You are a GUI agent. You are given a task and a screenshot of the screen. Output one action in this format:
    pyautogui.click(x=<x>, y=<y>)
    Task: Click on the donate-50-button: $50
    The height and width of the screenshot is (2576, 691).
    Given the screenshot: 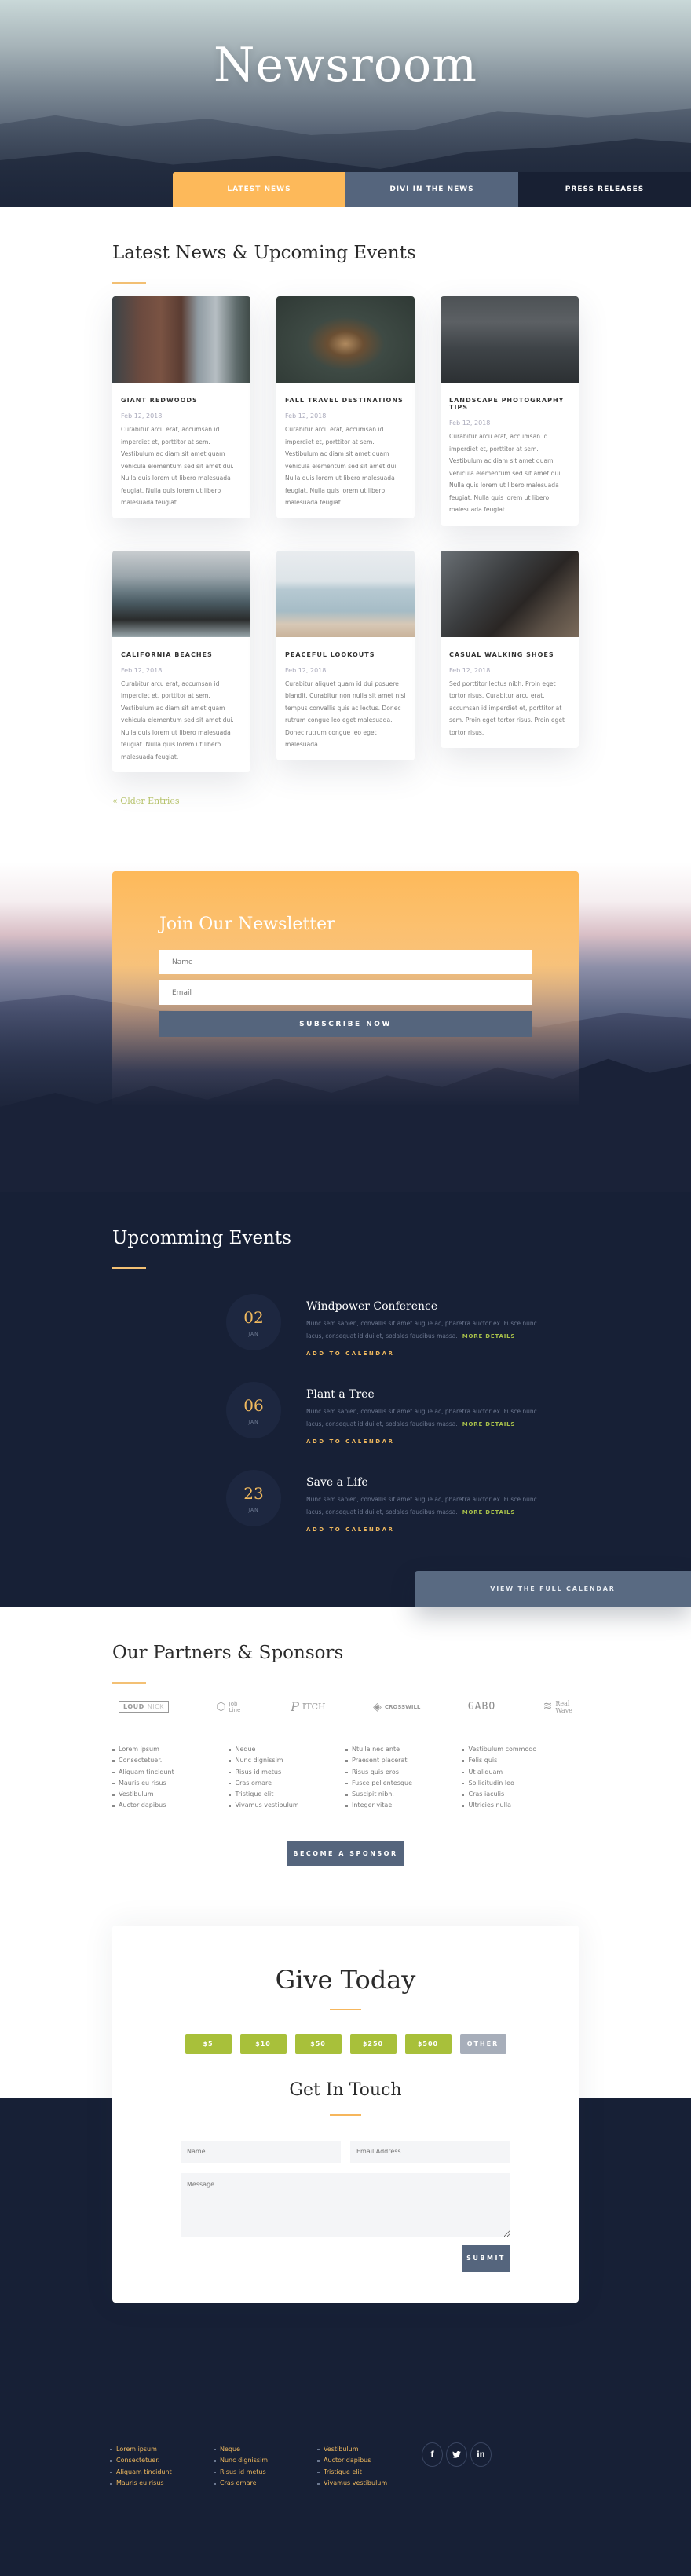 What is the action you would take?
    pyautogui.click(x=318, y=2044)
    